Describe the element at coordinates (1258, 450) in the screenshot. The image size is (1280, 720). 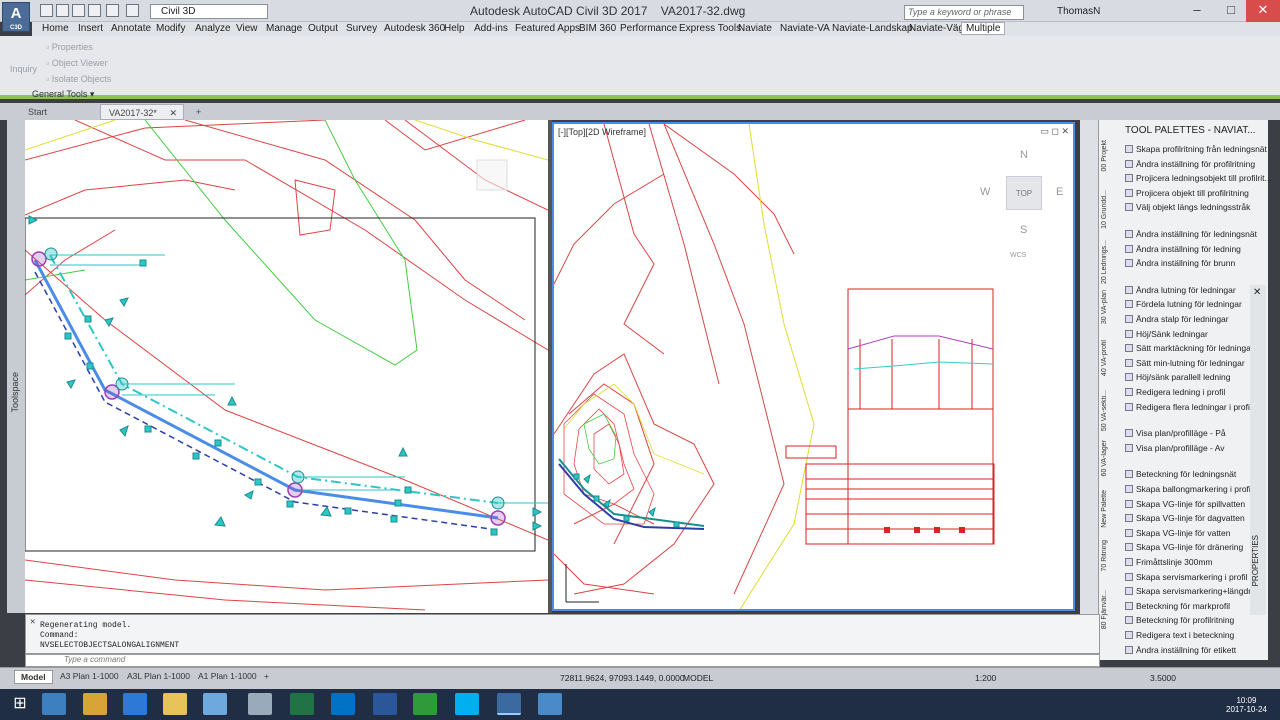
I see `properties-strip: ✕ PROPERTIES` at that location.